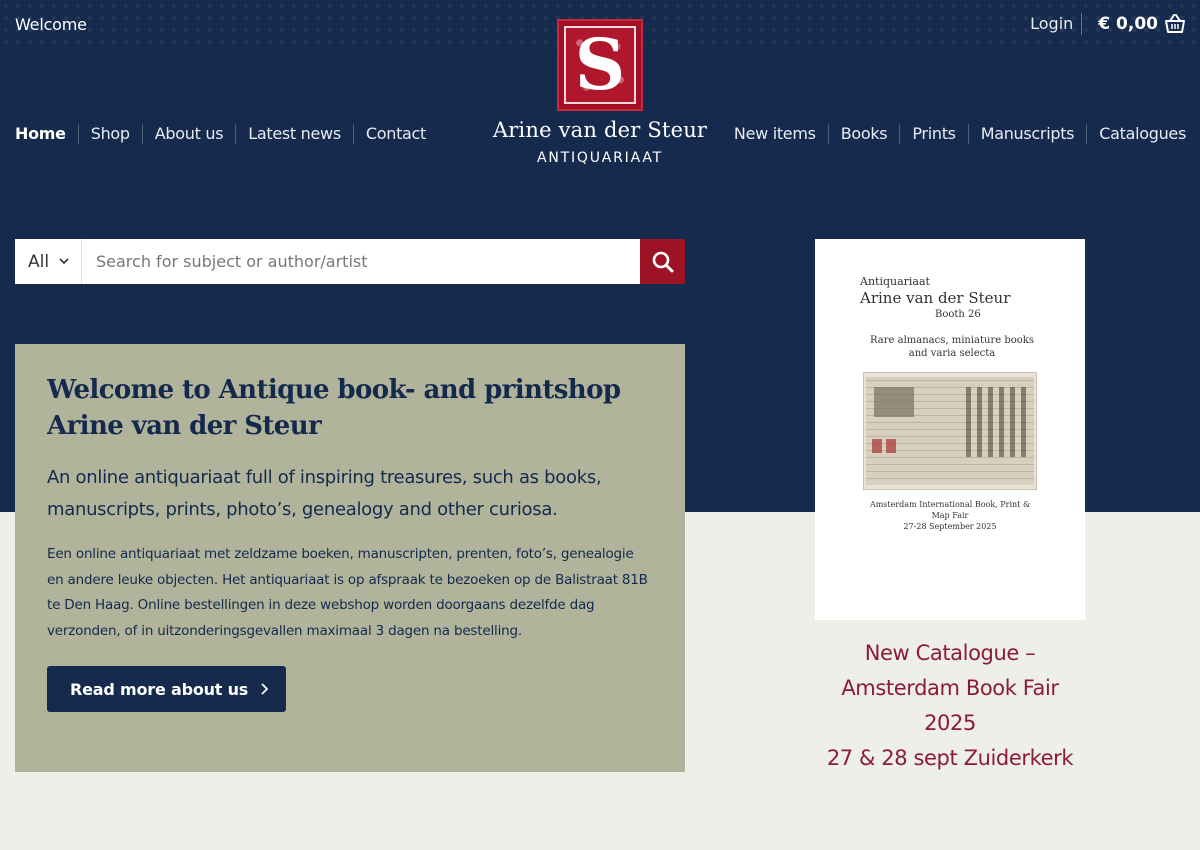 This screenshot has width=1200, height=850. I want to click on caption-line-1: New Catalogue –, so click(950, 653).